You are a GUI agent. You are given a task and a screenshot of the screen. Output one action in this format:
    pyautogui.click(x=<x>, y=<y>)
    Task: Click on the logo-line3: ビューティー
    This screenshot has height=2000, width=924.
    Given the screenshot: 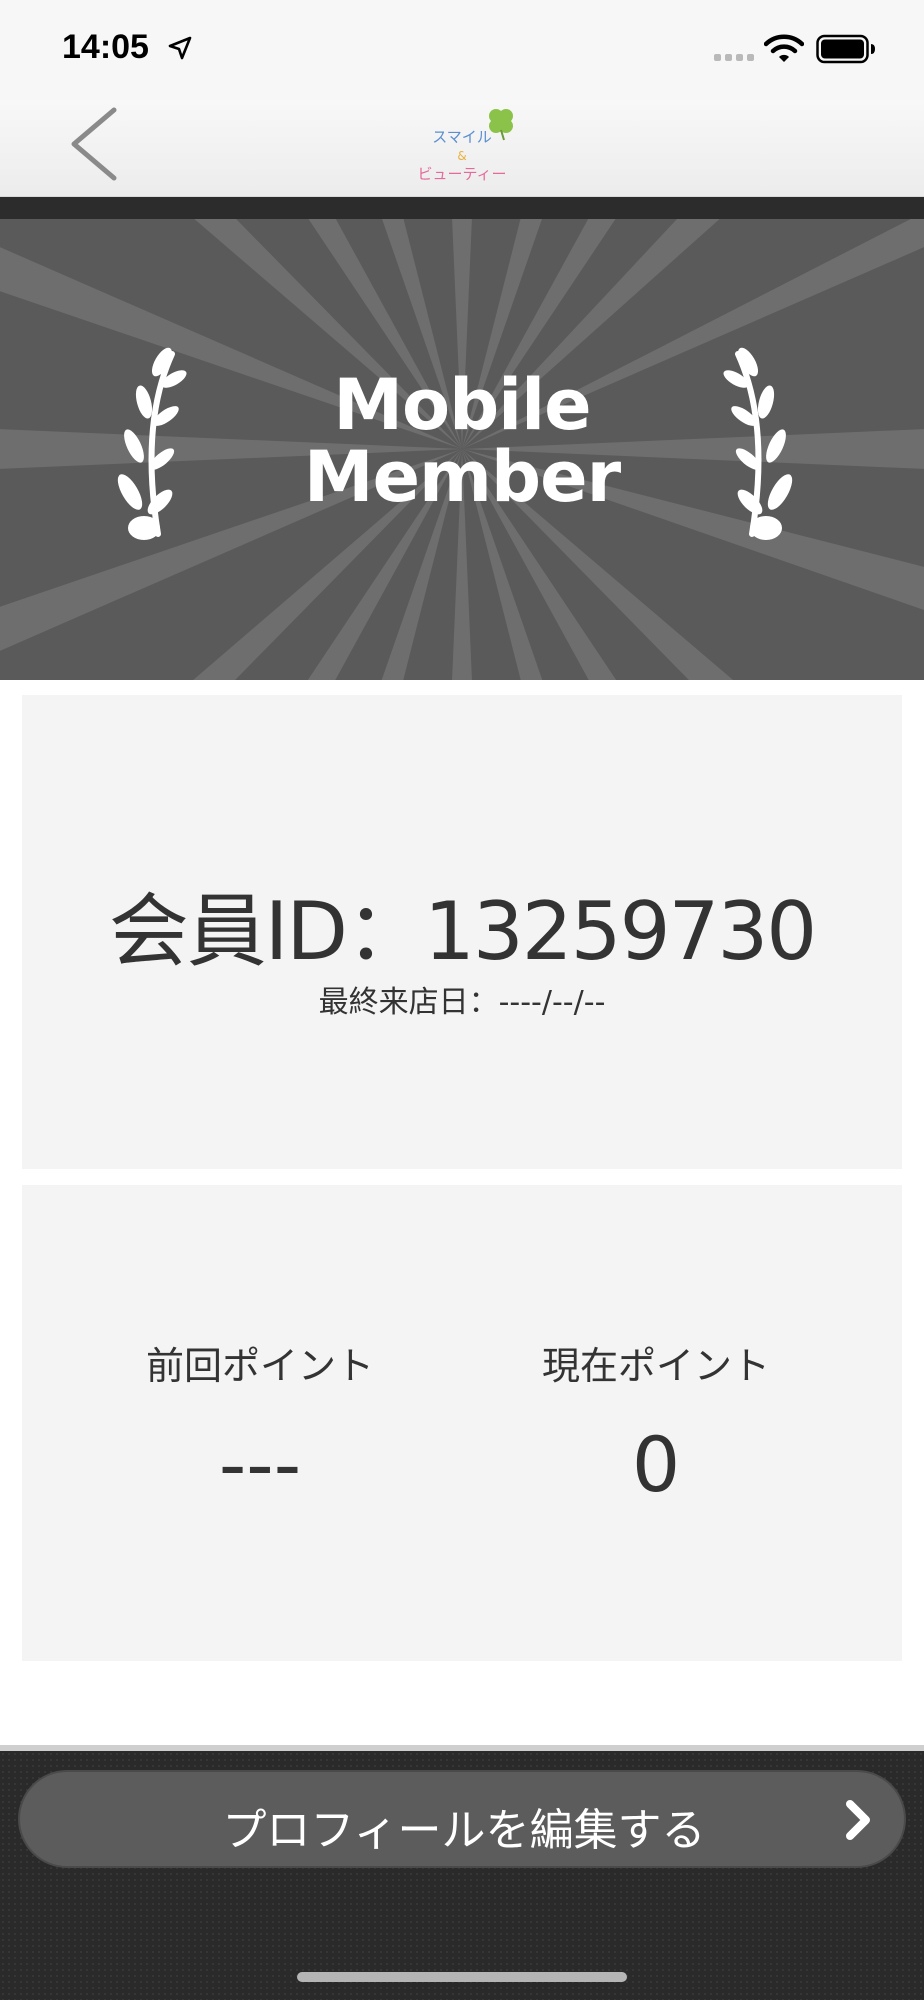 What is the action you would take?
    pyautogui.click(x=461, y=174)
    